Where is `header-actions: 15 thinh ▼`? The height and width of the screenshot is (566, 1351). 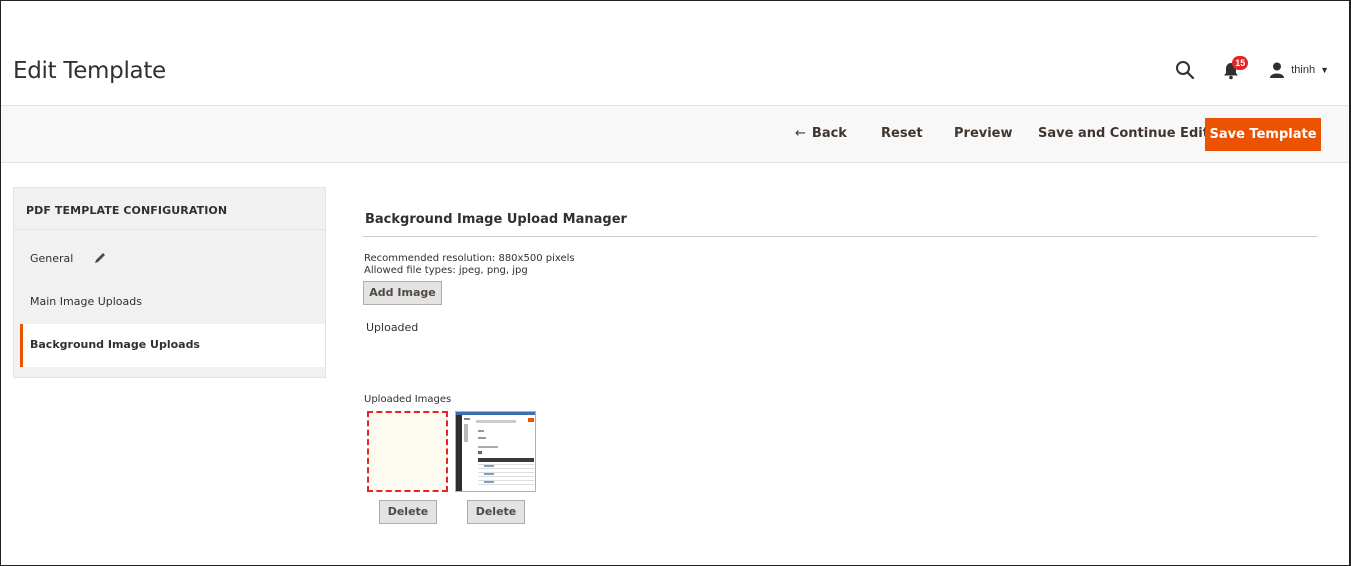
header-actions: 15 thinh ▼ is located at coordinates (1252, 69).